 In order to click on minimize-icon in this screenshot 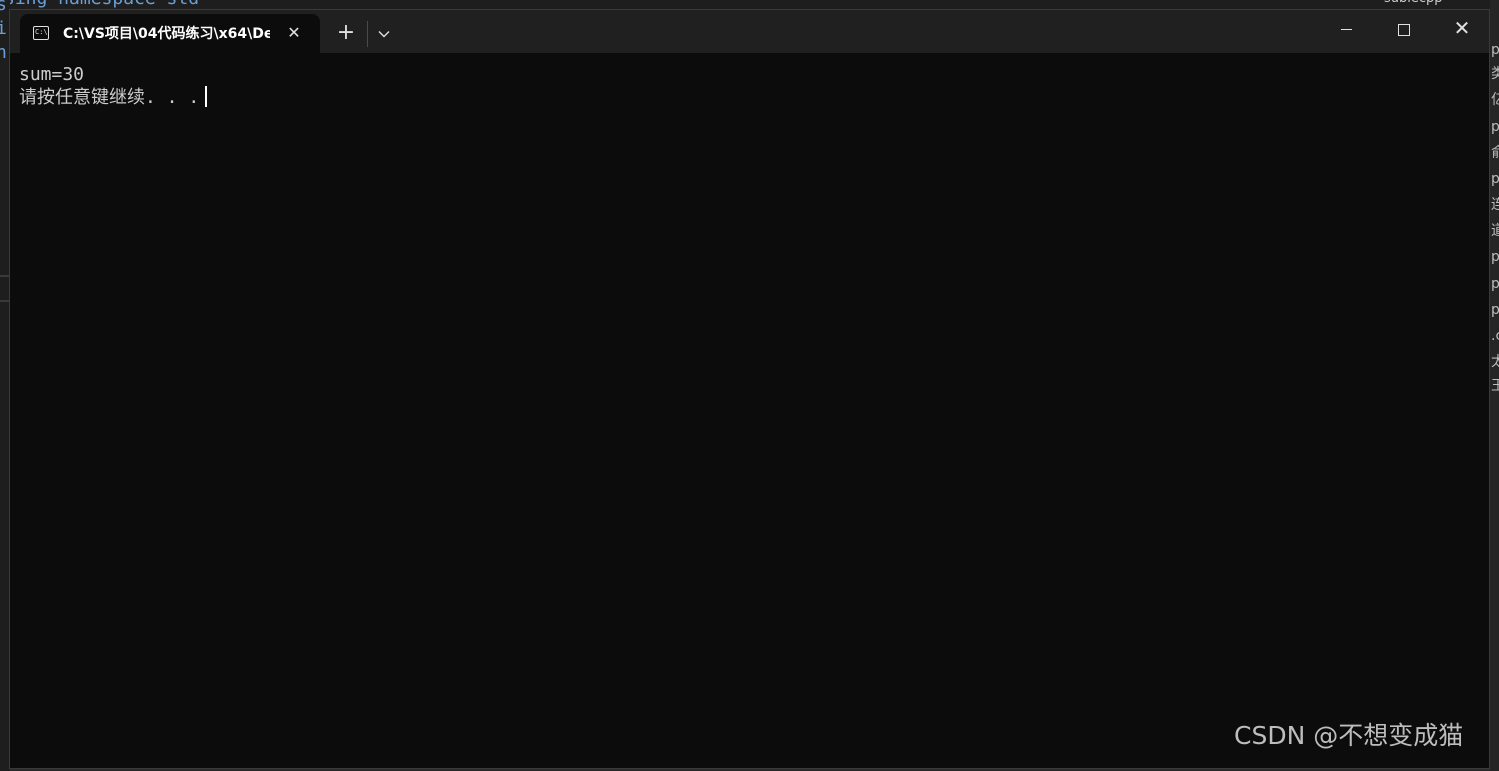, I will do `click(1346, 29)`.